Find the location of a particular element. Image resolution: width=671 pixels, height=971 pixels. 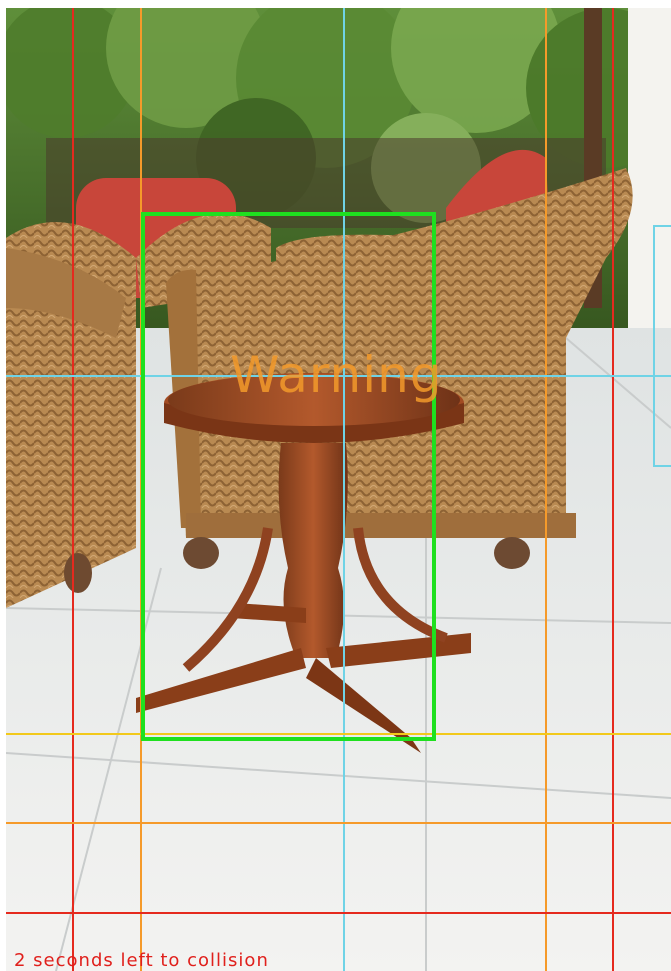

pillar is located at coordinates (649, 173).